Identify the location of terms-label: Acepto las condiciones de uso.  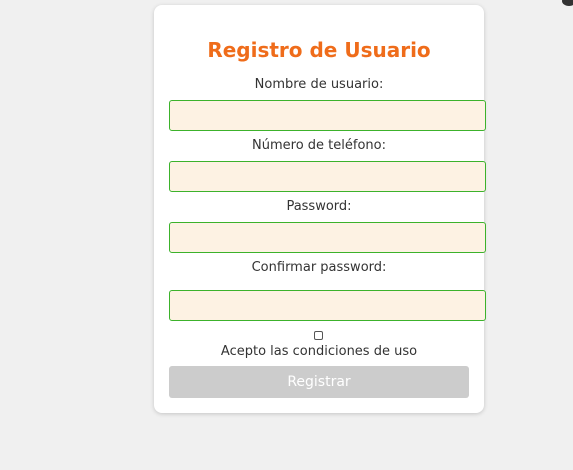
(319, 351).